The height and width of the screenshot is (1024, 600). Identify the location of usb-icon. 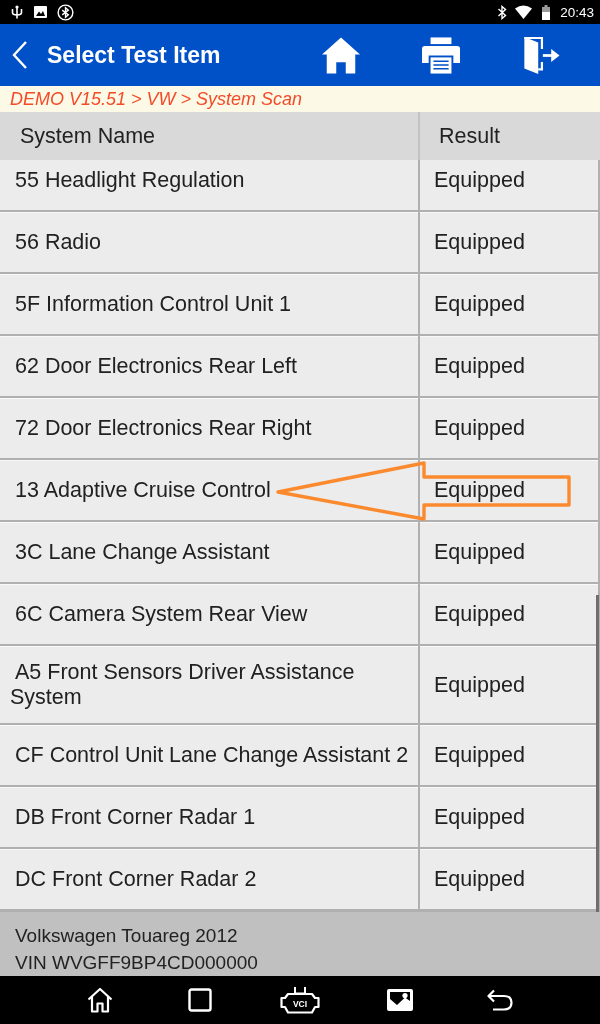
(17, 12).